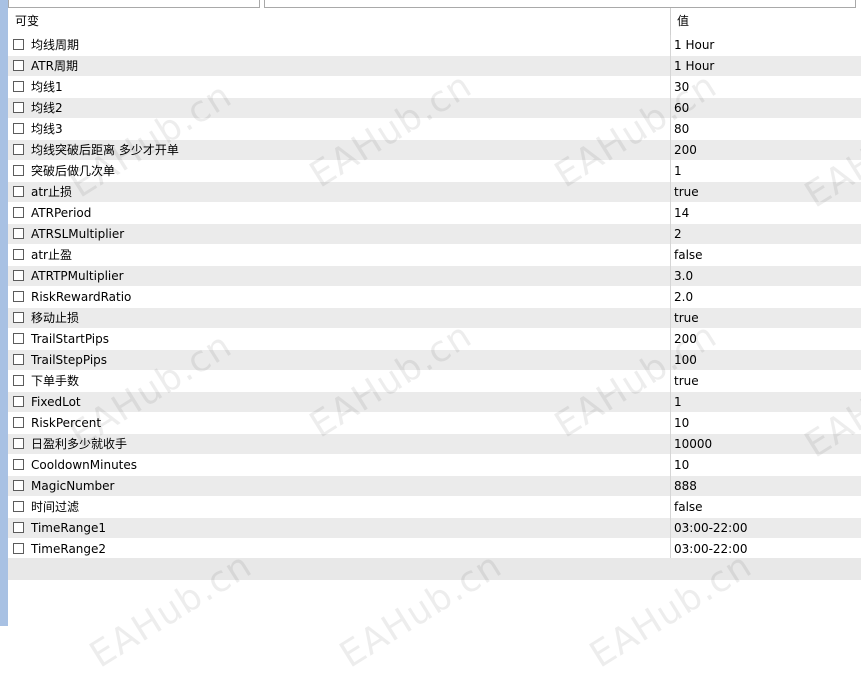 Image resolution: width=861 pixels, height=676 pixels. What do you see at coordinates (434, 339) in the screenshot?
I see `param-row: TrailStartPips 200` at bounding box center [434, 339].